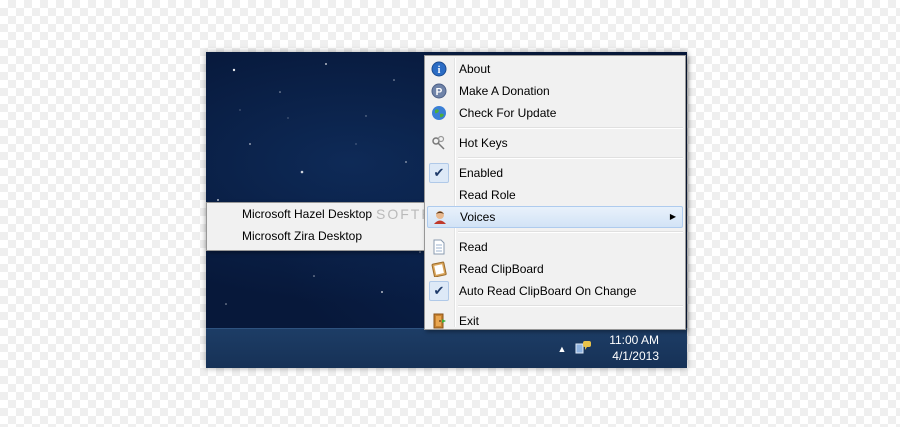 The width and height of the screenshot is (900, 427). Describe the element at coordinates (475, 69) in the screenshot. I see `menu-item-label: About` at that location.